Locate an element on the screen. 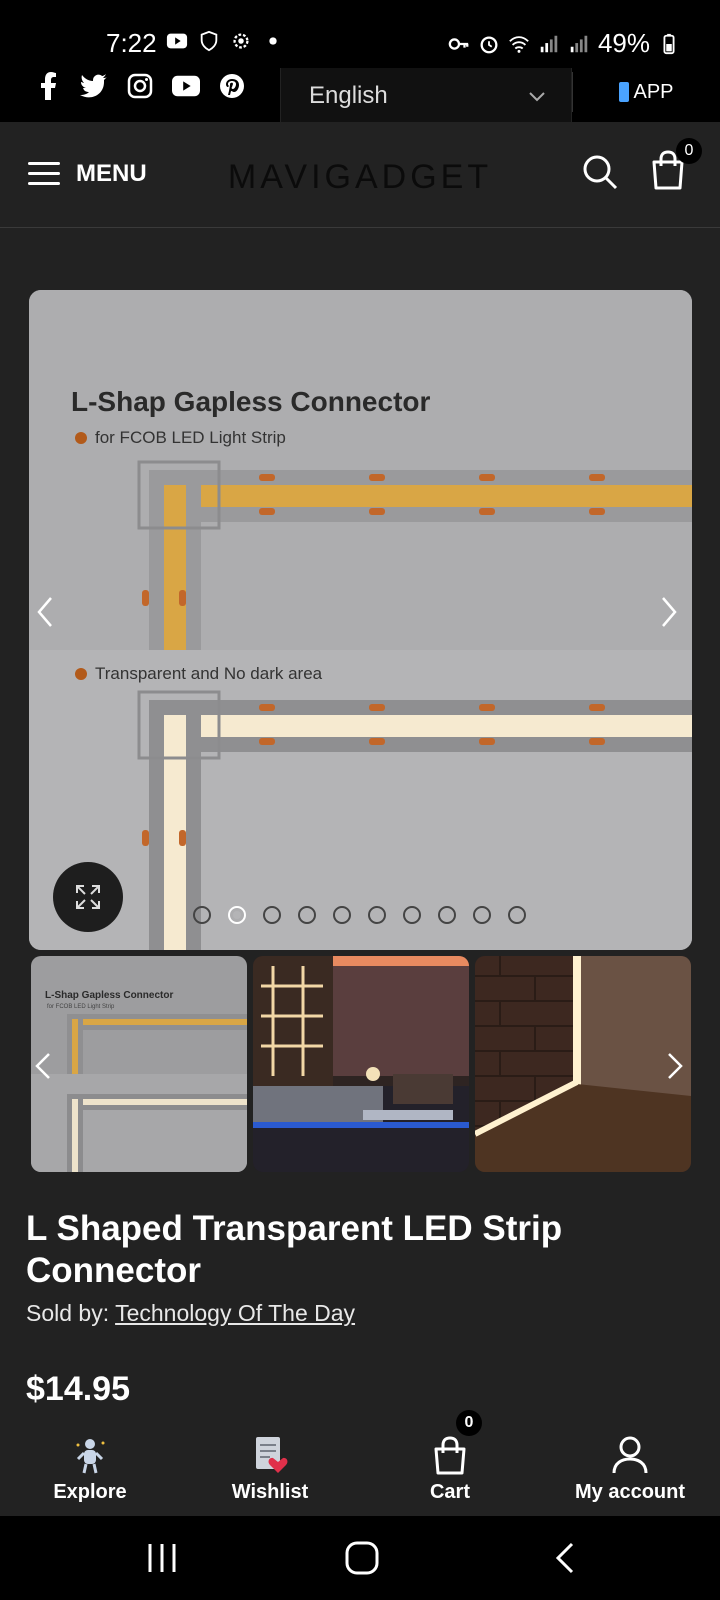 The height and width of the screenshot is (1600, 720). status-right: 49% is located at coordinates (564, 43).